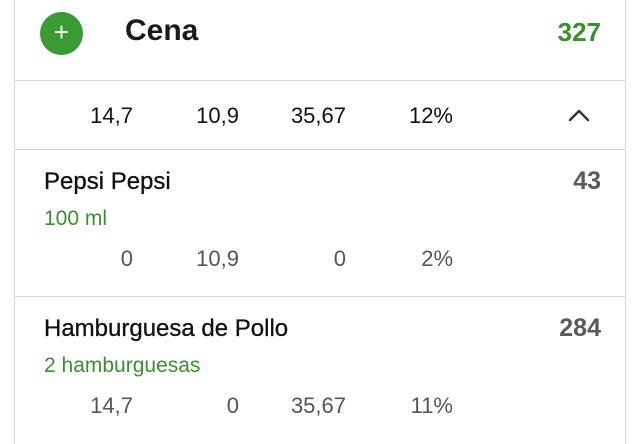 The height and width of the screenshot is (444, 640). I want to click on total-carbs: 10,9, so click(217, 115).